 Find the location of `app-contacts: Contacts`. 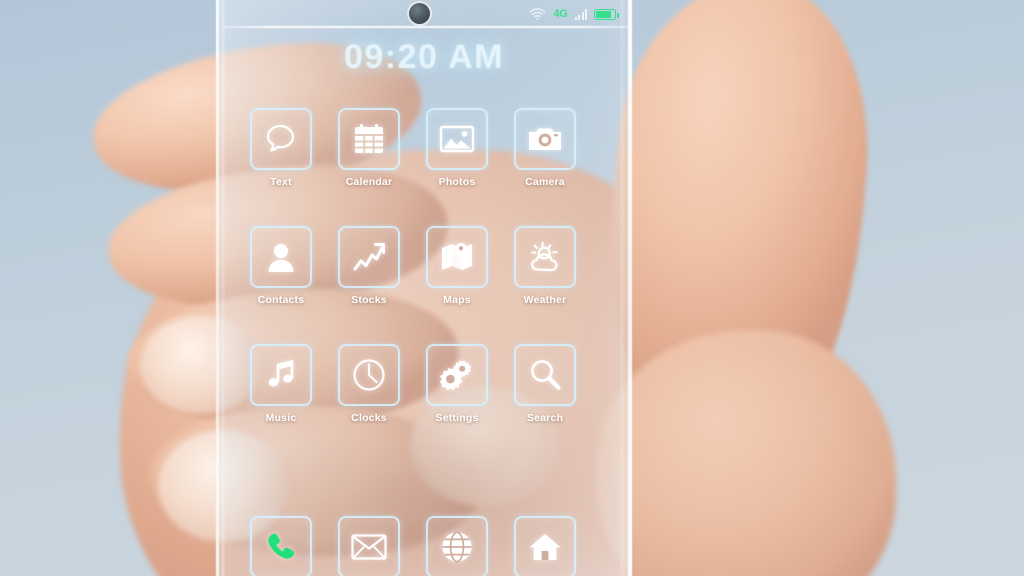

app-contacts: Contacts is located at coordinates (281, 266).